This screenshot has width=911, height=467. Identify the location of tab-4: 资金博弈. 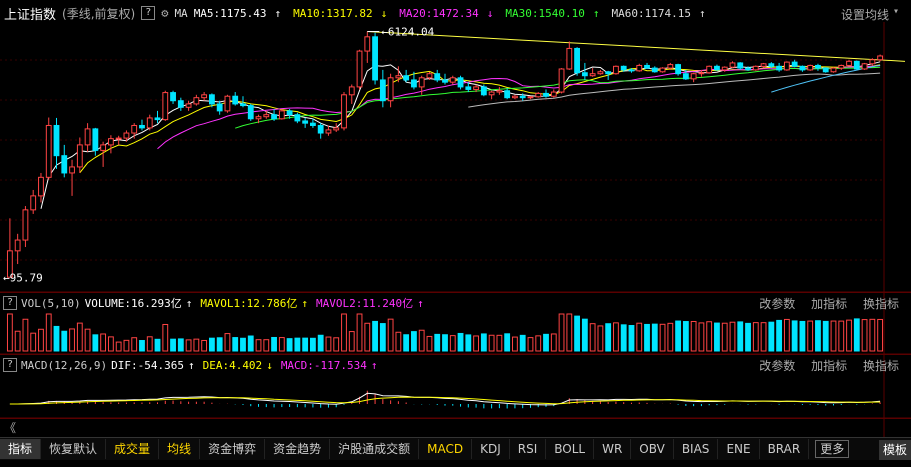
(233, 449).